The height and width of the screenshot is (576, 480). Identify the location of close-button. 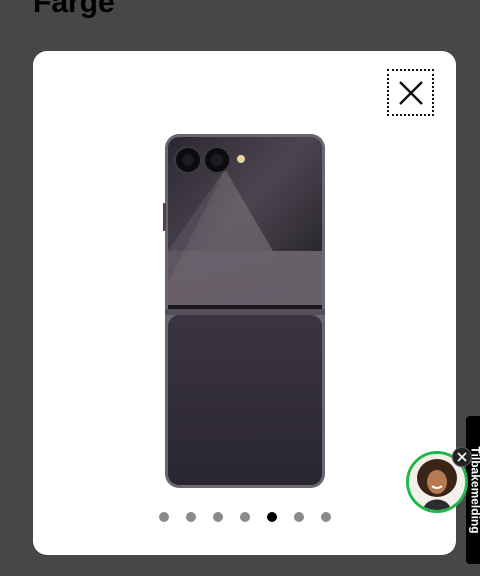
(410, 92).